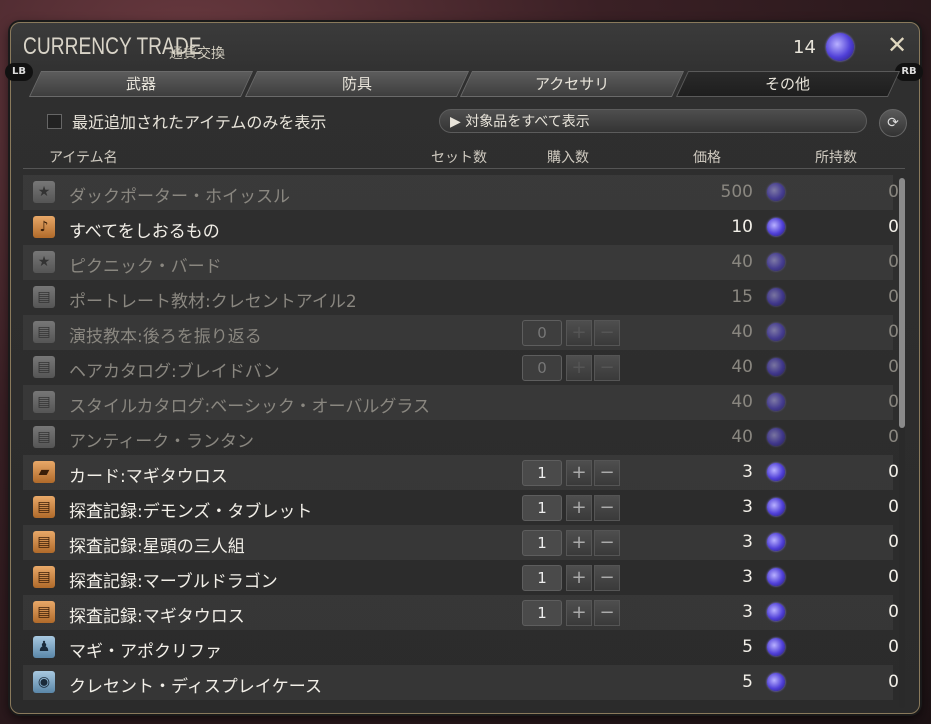 Image resolution: width=931 pixels, height=724 pixels. I want to click on item-name: クレセント・ディスプレイケース, so click(195, 687).